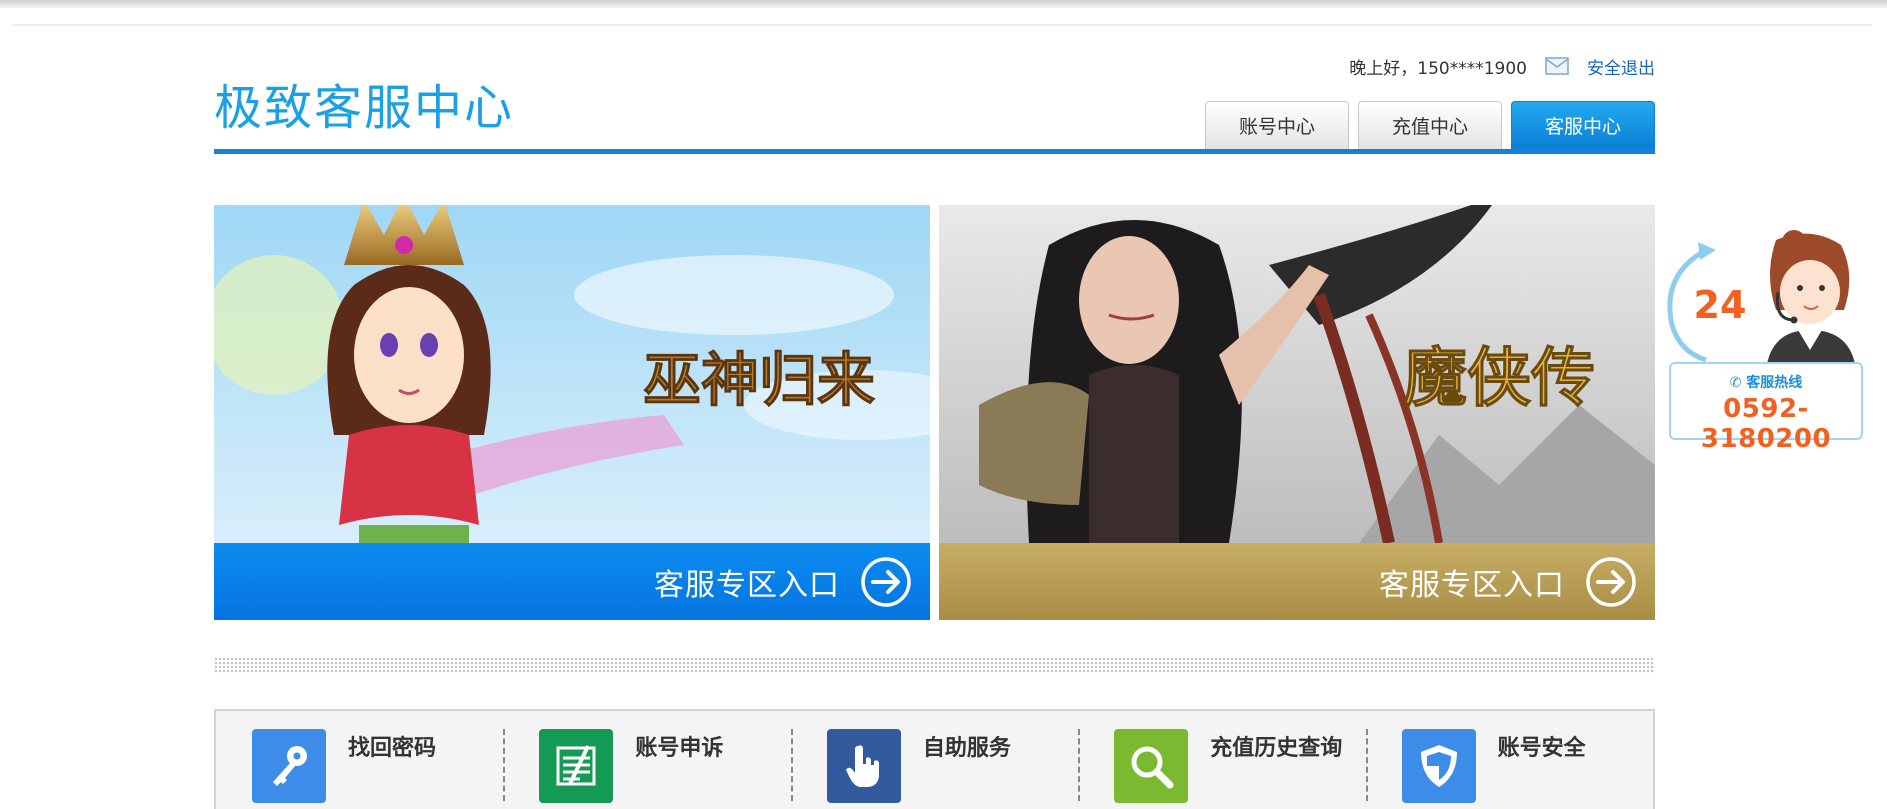 The image size is (1887, 809). What do you see at coordinates (934, 151) in the screenshot?
I see `nav-underline` at bounding box center [934, 151].